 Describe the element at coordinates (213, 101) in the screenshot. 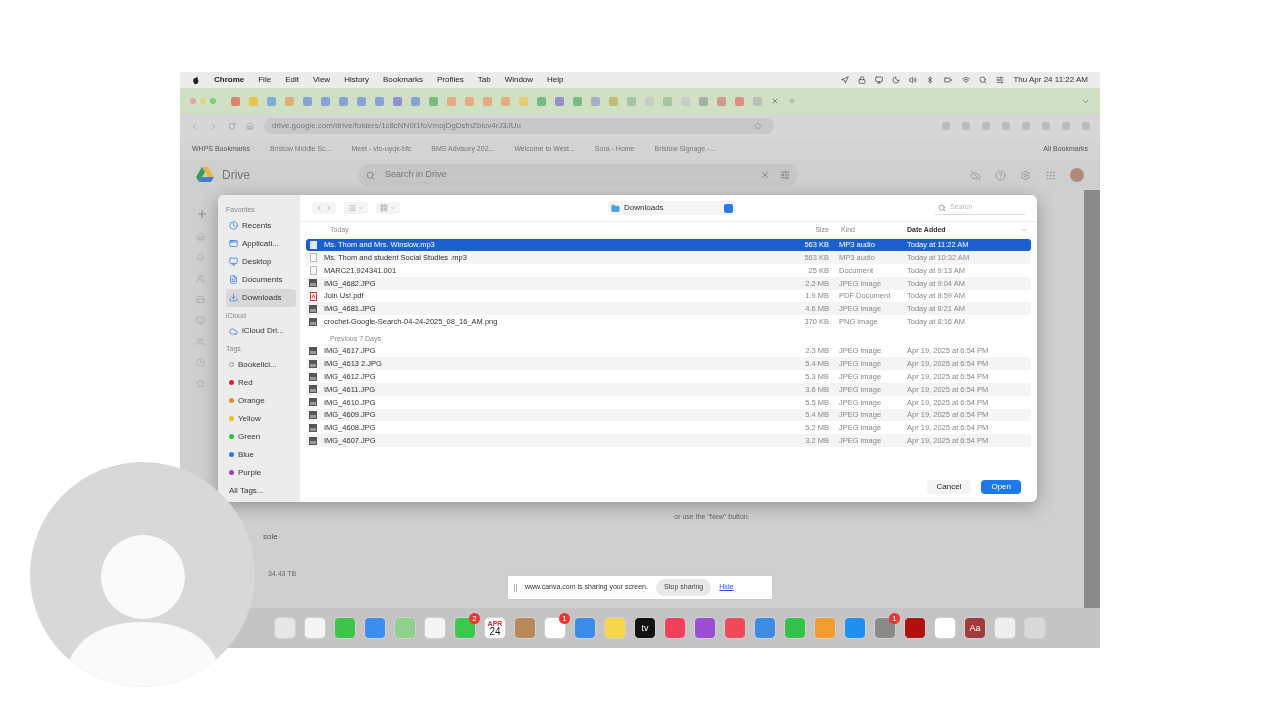

I see `zoom-window-icon` at that location.